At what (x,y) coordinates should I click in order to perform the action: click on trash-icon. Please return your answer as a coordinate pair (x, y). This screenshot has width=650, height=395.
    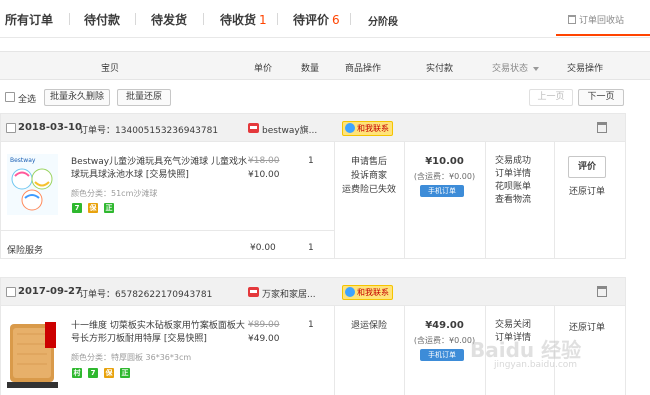
    Looking at the image, I should click on (572, 19).